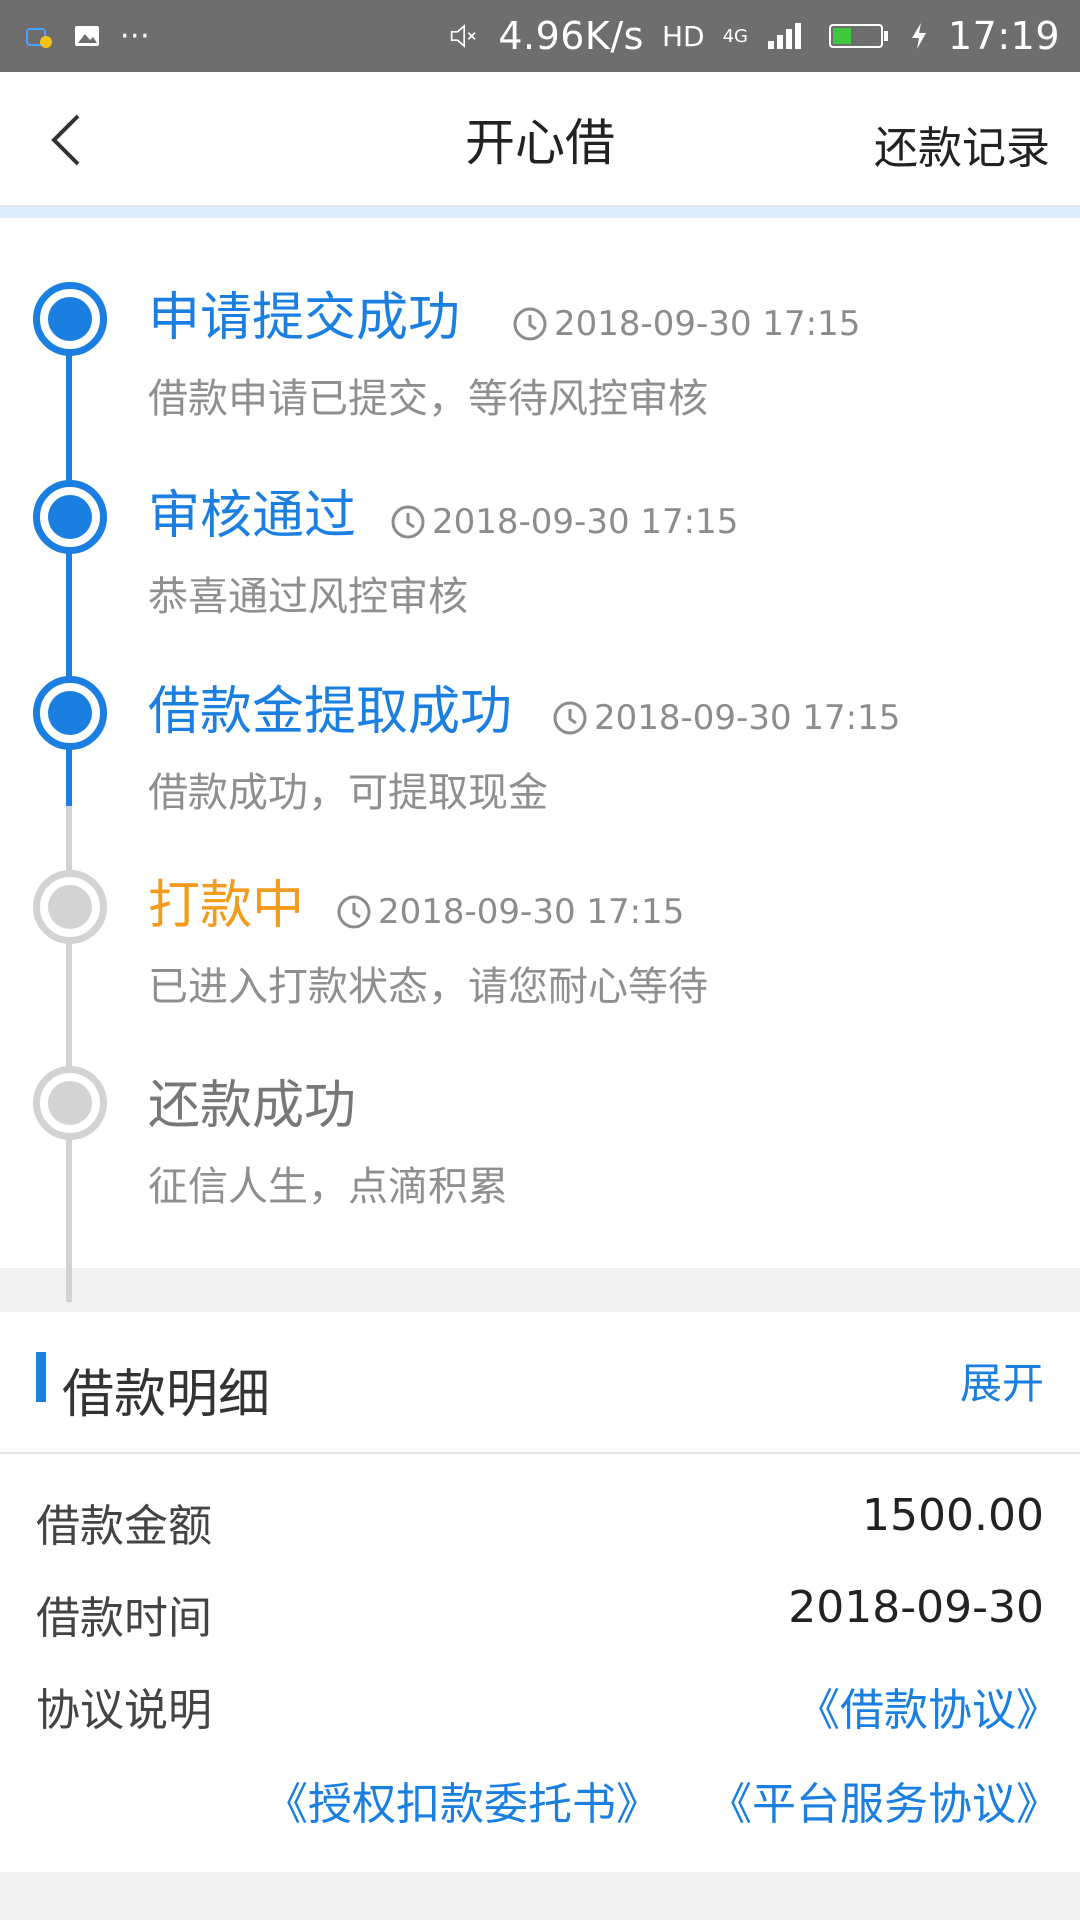 The image size is (1080, 1920). I want to click on hd-indicator: HD, so click(683, 36).